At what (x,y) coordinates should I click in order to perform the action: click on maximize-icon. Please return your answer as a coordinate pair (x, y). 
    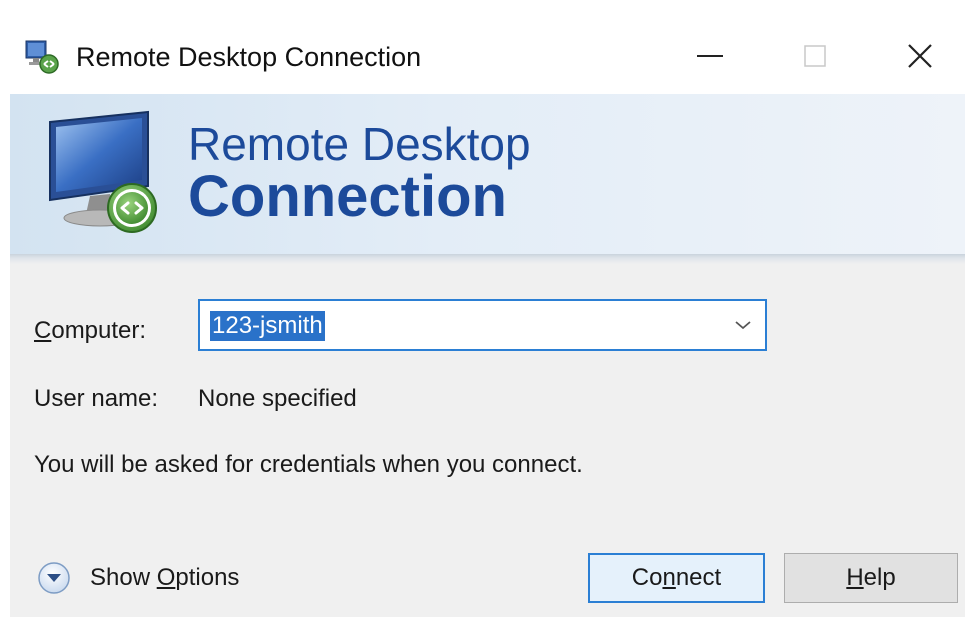
    Looking at the image, I should click on (815, 56).